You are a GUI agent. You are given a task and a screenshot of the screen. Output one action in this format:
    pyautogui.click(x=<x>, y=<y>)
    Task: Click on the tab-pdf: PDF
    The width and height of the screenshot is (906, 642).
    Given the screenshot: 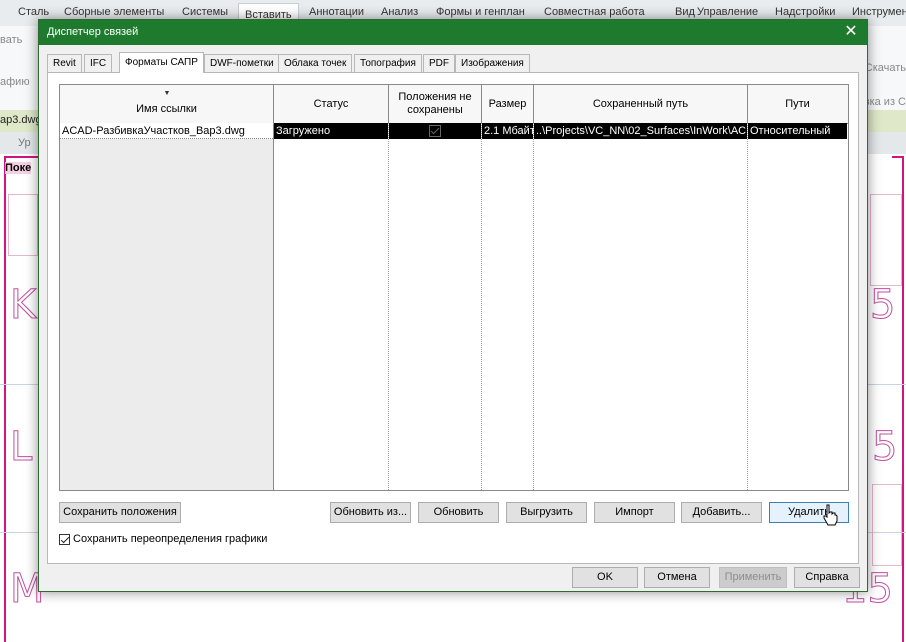 What is the action you would take?
    pyautogui.click(x=439, y=63)
    